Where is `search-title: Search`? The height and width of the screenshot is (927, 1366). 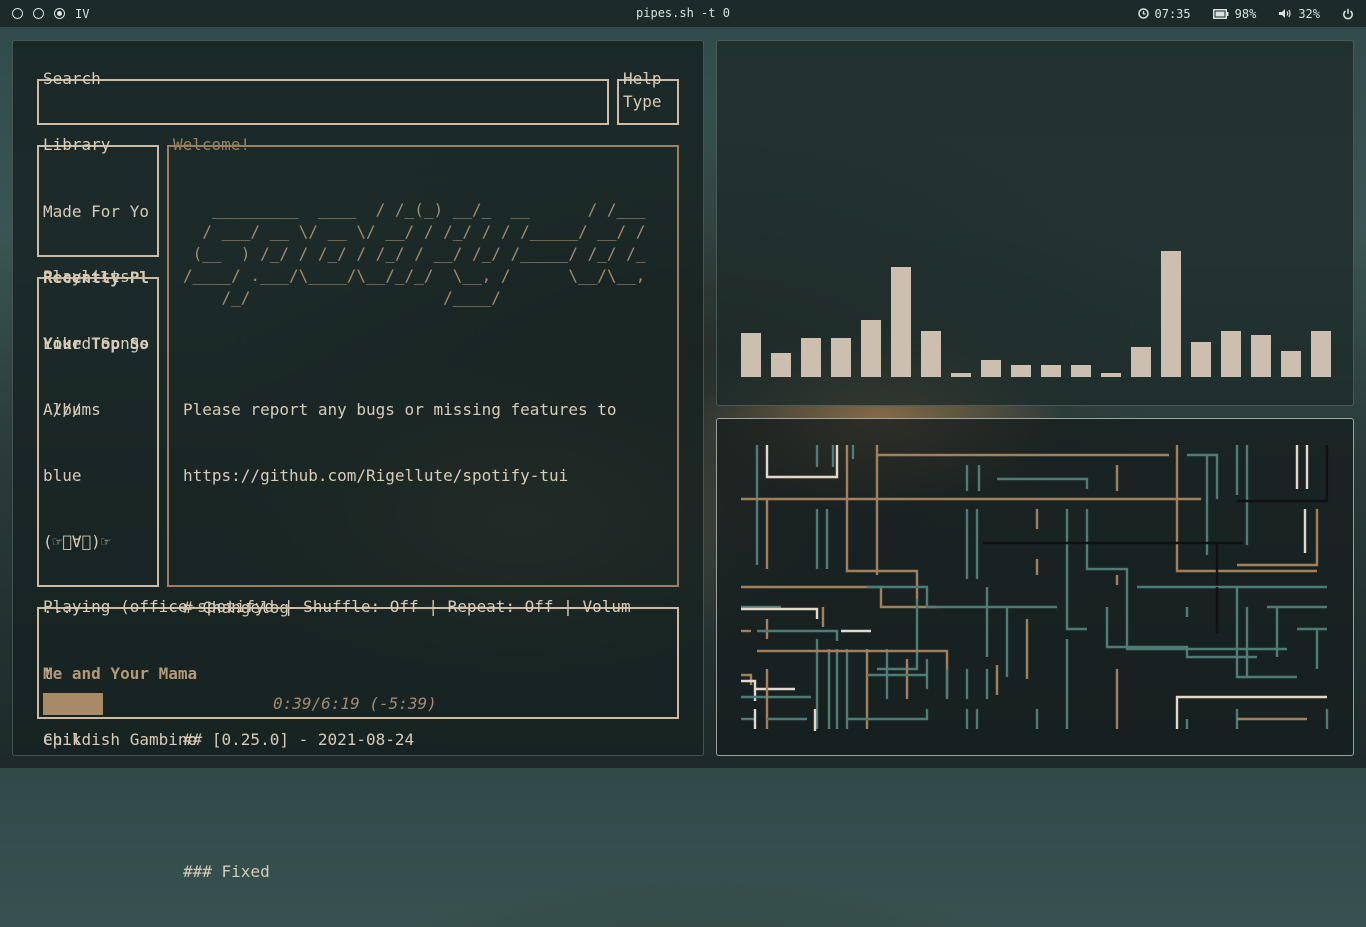
search-title: Search is located at coordinates (72, 78).